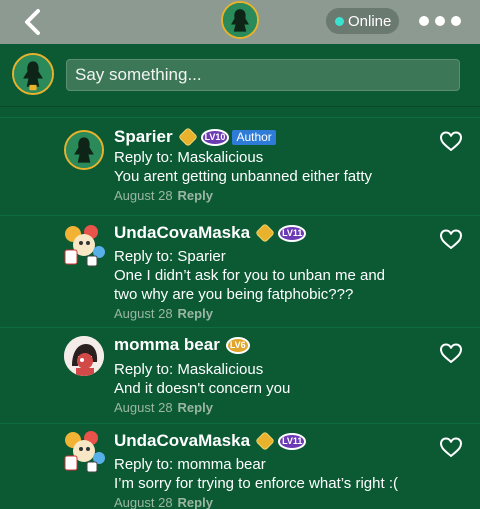 The image size is (480, 509). What do you see at coordinates (339, 21) in the screenshot?
I see `online-dot-icon` at bounding box center [339, 21].